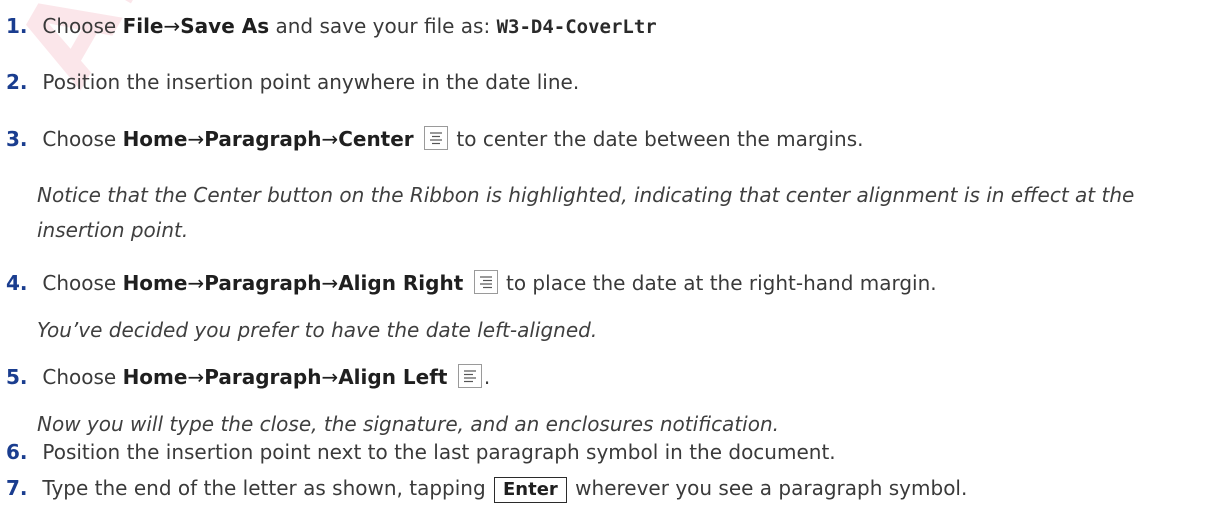  I want to click on command-align-right: Align Right, so click(401, 283).